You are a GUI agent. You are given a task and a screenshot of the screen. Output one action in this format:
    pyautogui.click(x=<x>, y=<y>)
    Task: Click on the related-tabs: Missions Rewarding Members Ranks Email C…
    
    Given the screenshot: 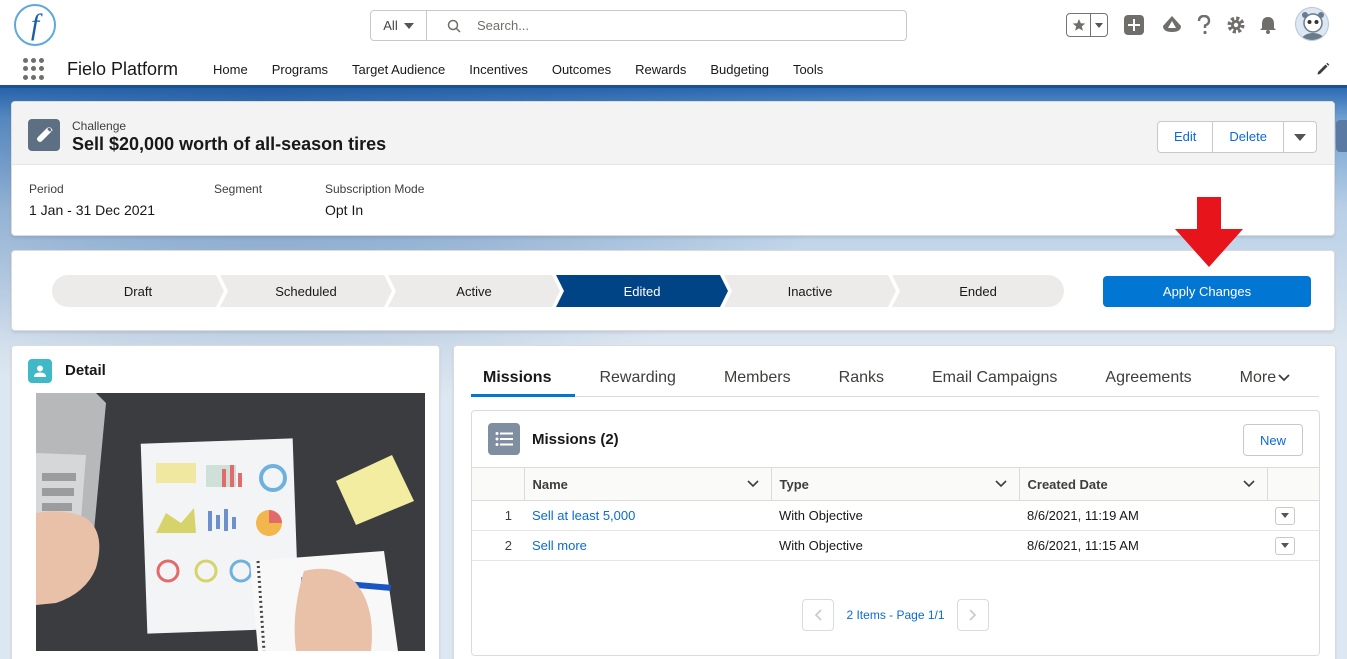 What is the action you would take?
    pyautogui.click(x=895, y=378)
    